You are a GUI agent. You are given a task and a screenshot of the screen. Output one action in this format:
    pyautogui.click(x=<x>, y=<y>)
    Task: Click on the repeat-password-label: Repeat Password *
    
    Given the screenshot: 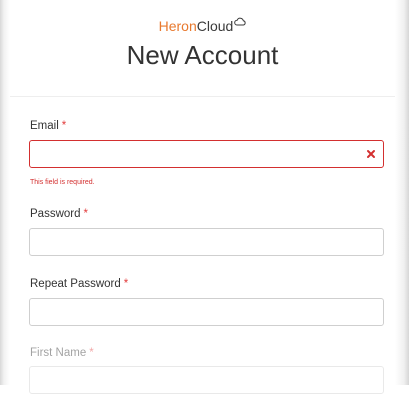 What is the action you would take?
    pyautogui.click(x=79, y=284)
    